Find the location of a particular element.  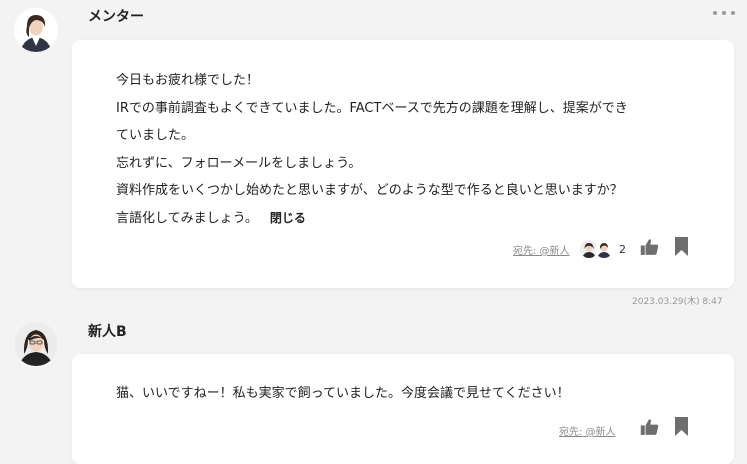

message-line: 猫、いいですねー！私も実家で飼っていました。今度会議で見せてください！ is located at coordinates (343, 393).